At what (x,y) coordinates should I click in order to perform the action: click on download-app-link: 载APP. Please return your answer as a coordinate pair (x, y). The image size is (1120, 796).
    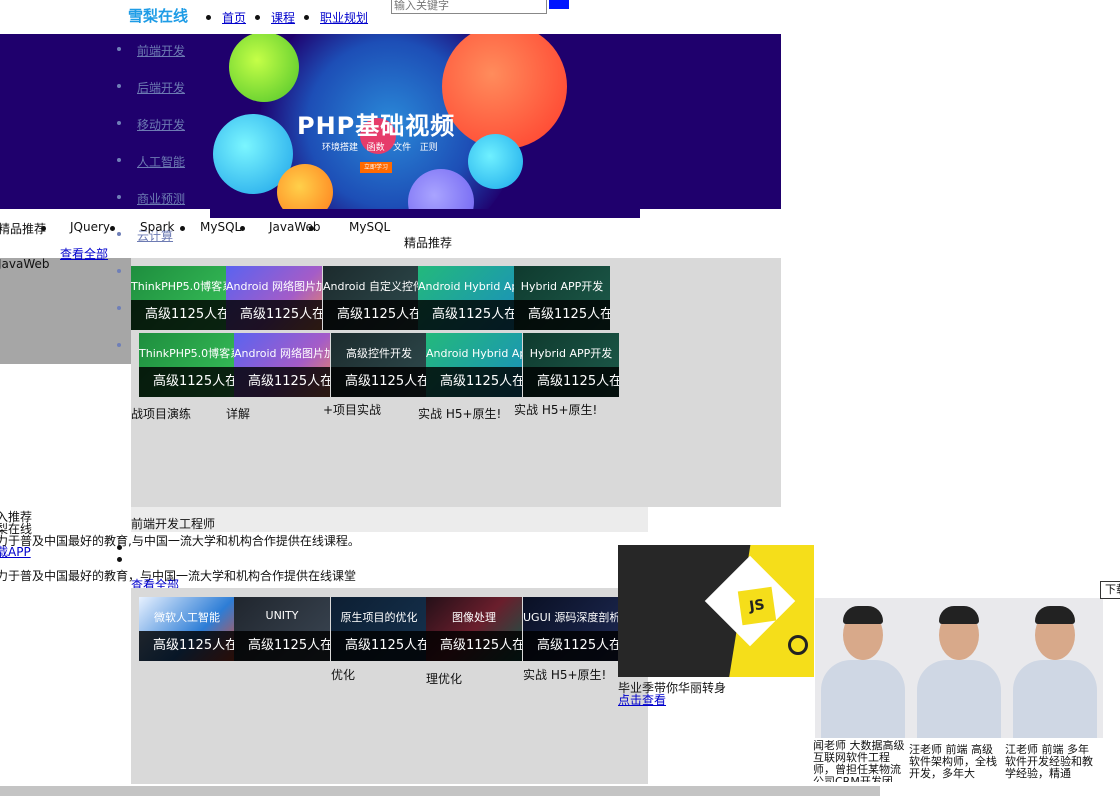
    Looking at the image, I should click on (15, 551).